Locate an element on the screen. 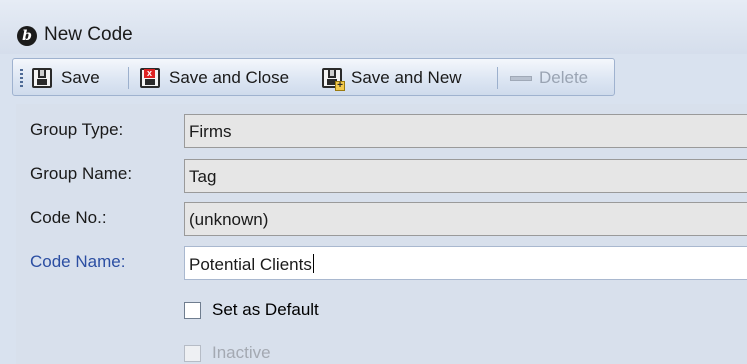 This screenshot has width=747, height=364. save-button: Save is located at coordinates (65, 78).